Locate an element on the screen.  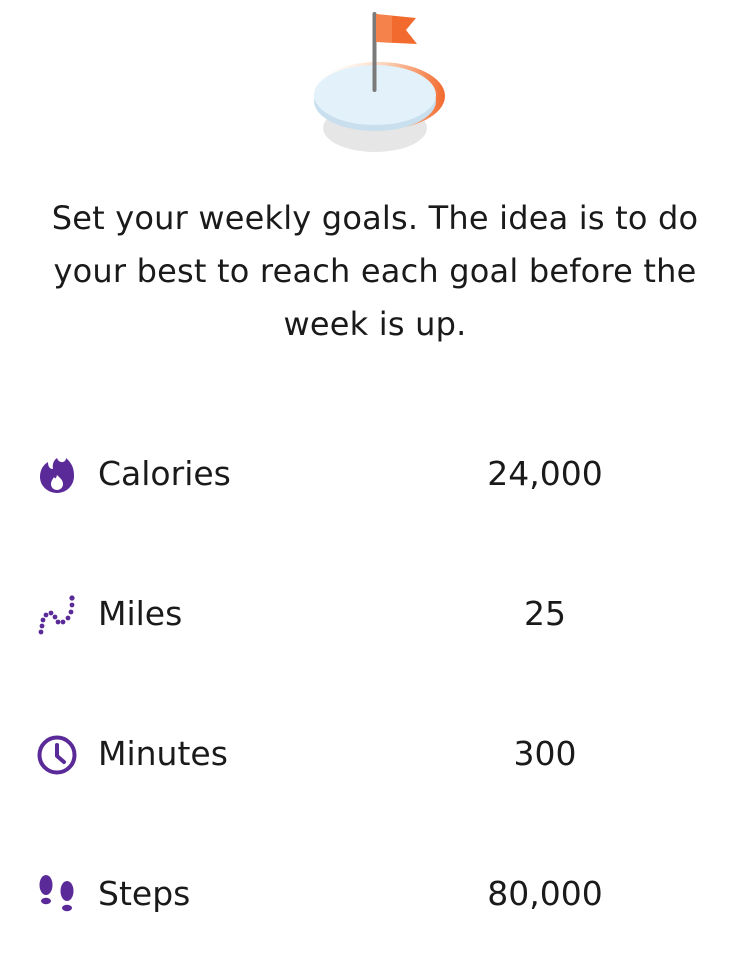
footprints-icon is located at coordinates (57, 895).